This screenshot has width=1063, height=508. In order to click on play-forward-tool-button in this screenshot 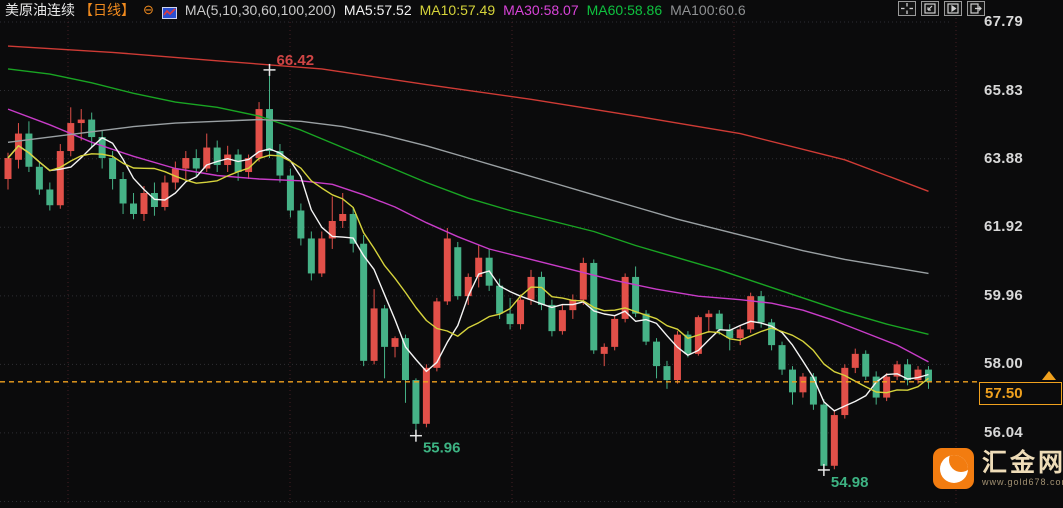, I will do `click(953, 8)`.